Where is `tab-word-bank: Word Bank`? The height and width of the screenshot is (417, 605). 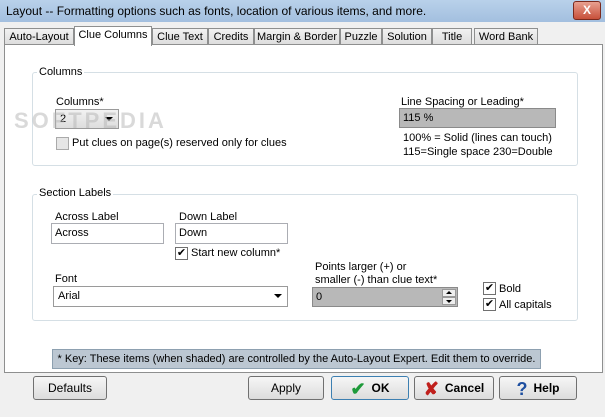 tab-word-bank: Word Bank is located at coordinates (506, 36).